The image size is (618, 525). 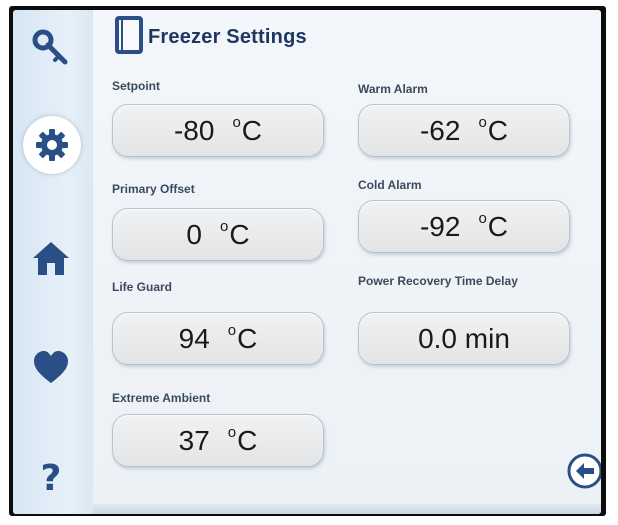 I want to click on sidebar-item-home, so click(x=51, y=258).